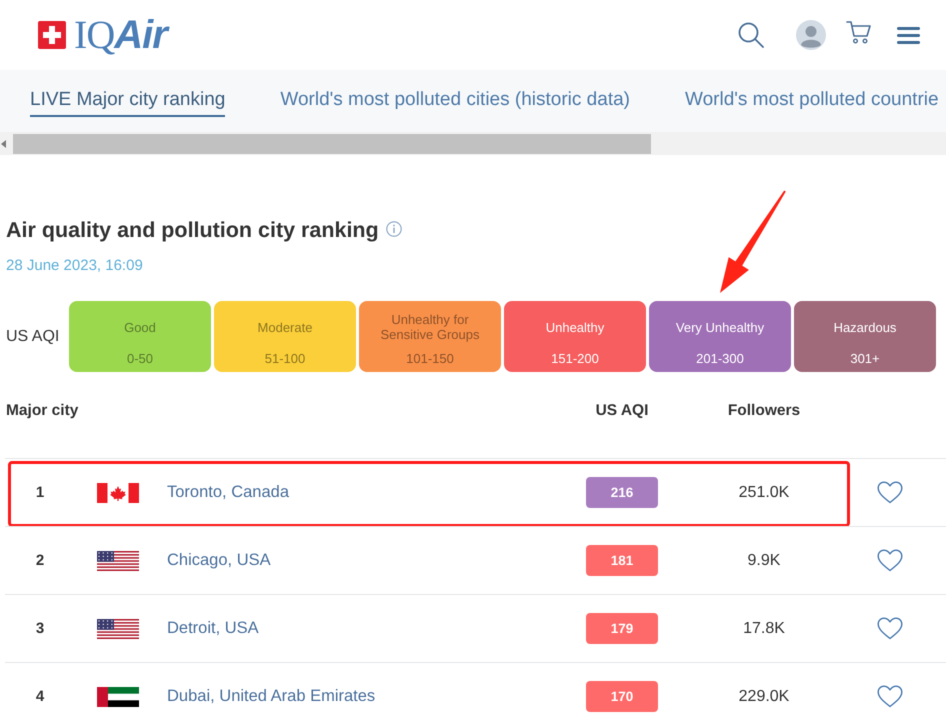 The height and width of the screenshot is (722, 946). What do you see at coordinates (812, 101) in the screenshot?
I see `tab: World's most polluted countrie` at bounding box center [812, 101].